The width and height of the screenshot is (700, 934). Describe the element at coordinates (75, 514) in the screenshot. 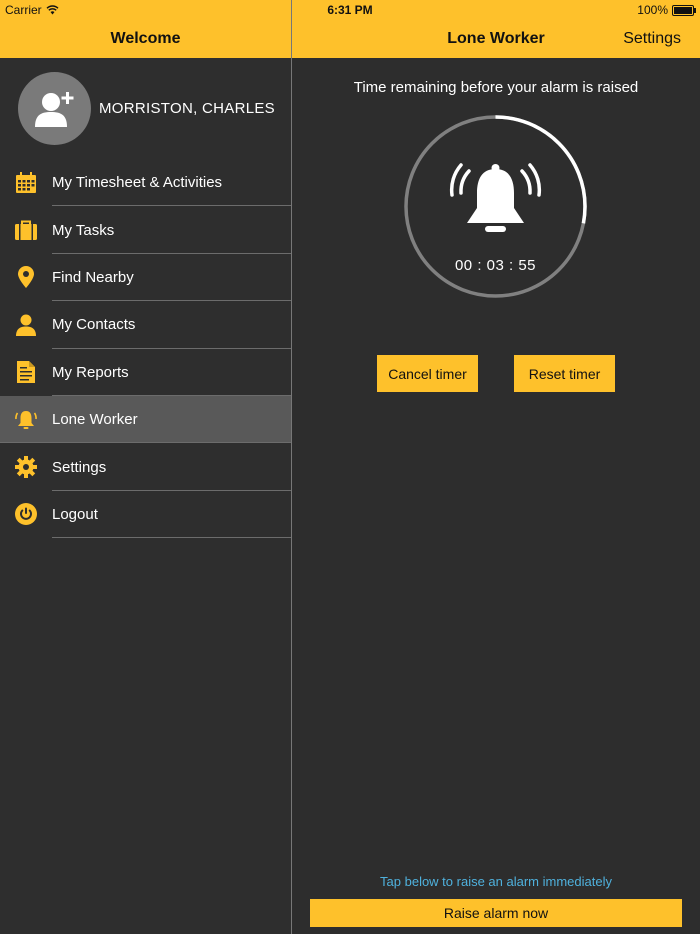

I see `sidebar-item-label: Logout` at that location.